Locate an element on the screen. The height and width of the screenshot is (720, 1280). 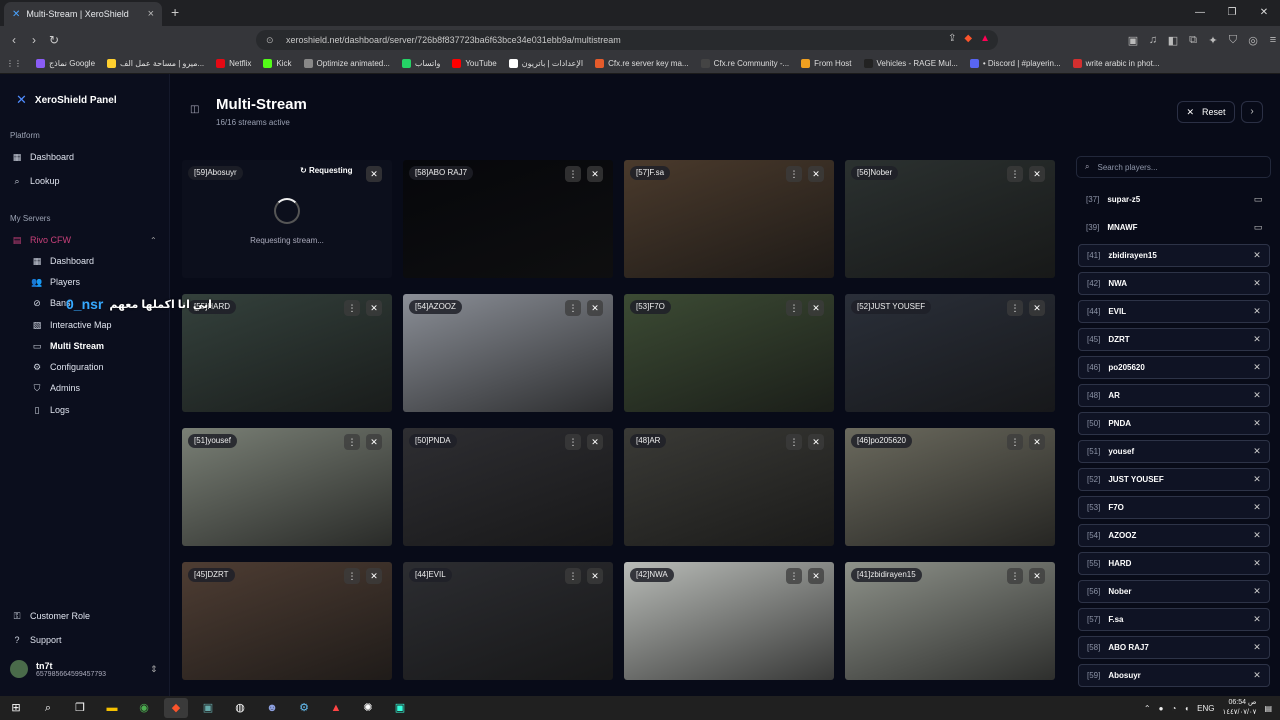
player-list-item: [46] po205620 ✕ is located at coordinates (1174, 367).